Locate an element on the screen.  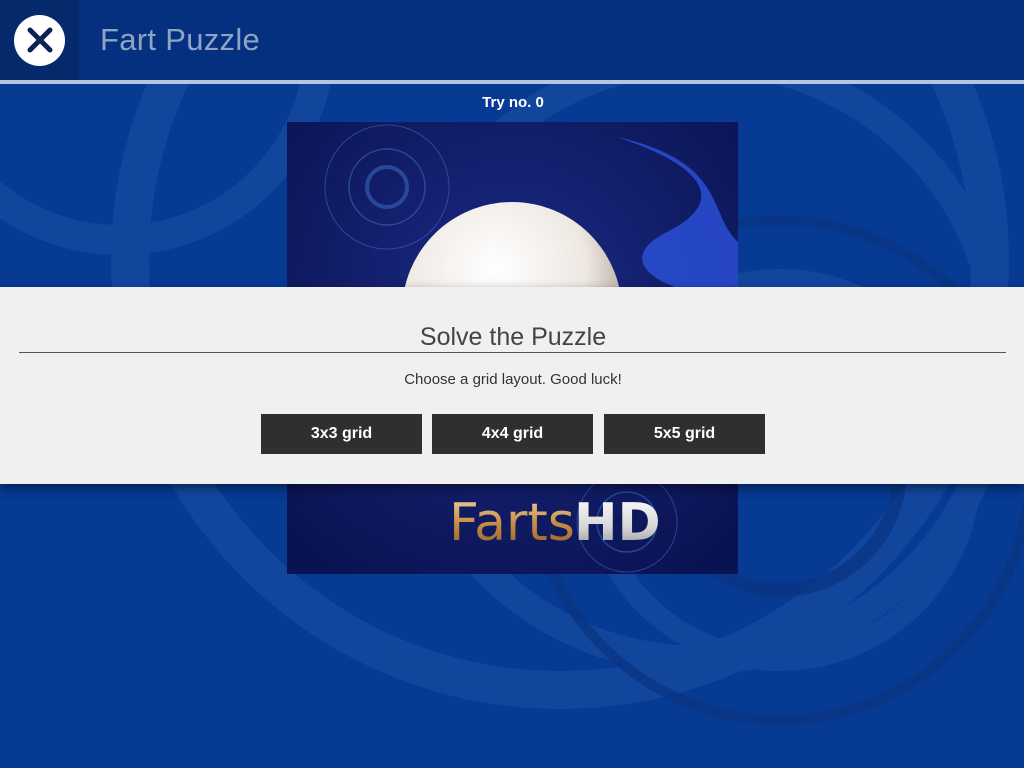
dialog-divider is located at coordinates (512, 352).